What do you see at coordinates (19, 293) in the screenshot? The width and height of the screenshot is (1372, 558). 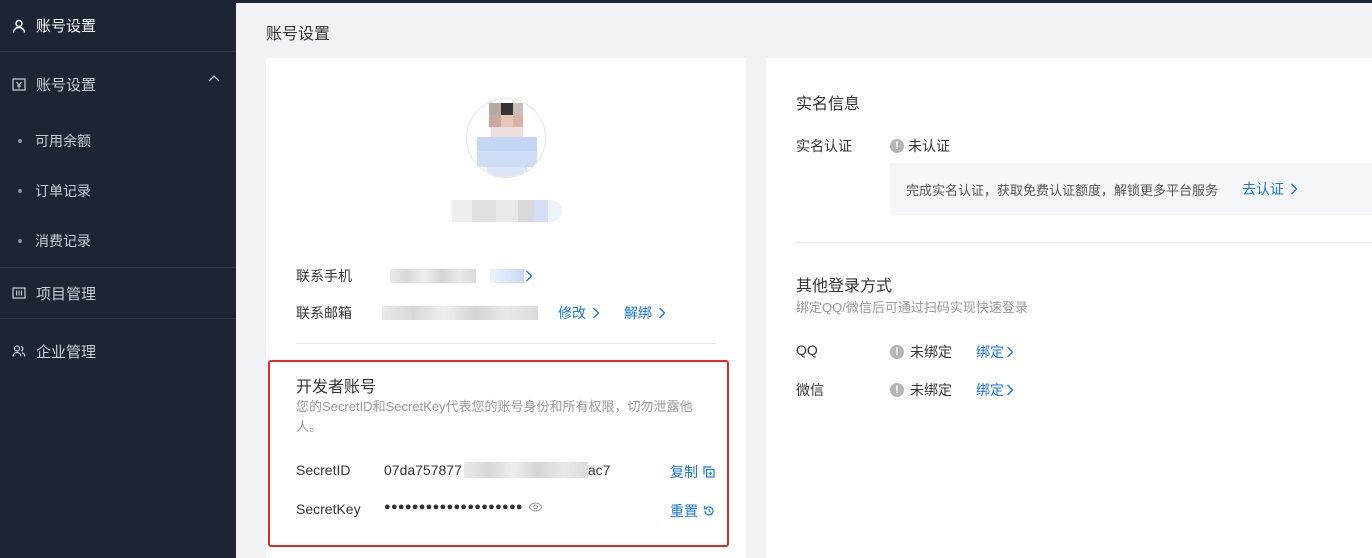 I see `project-icon` at bounding box center [19, 293].